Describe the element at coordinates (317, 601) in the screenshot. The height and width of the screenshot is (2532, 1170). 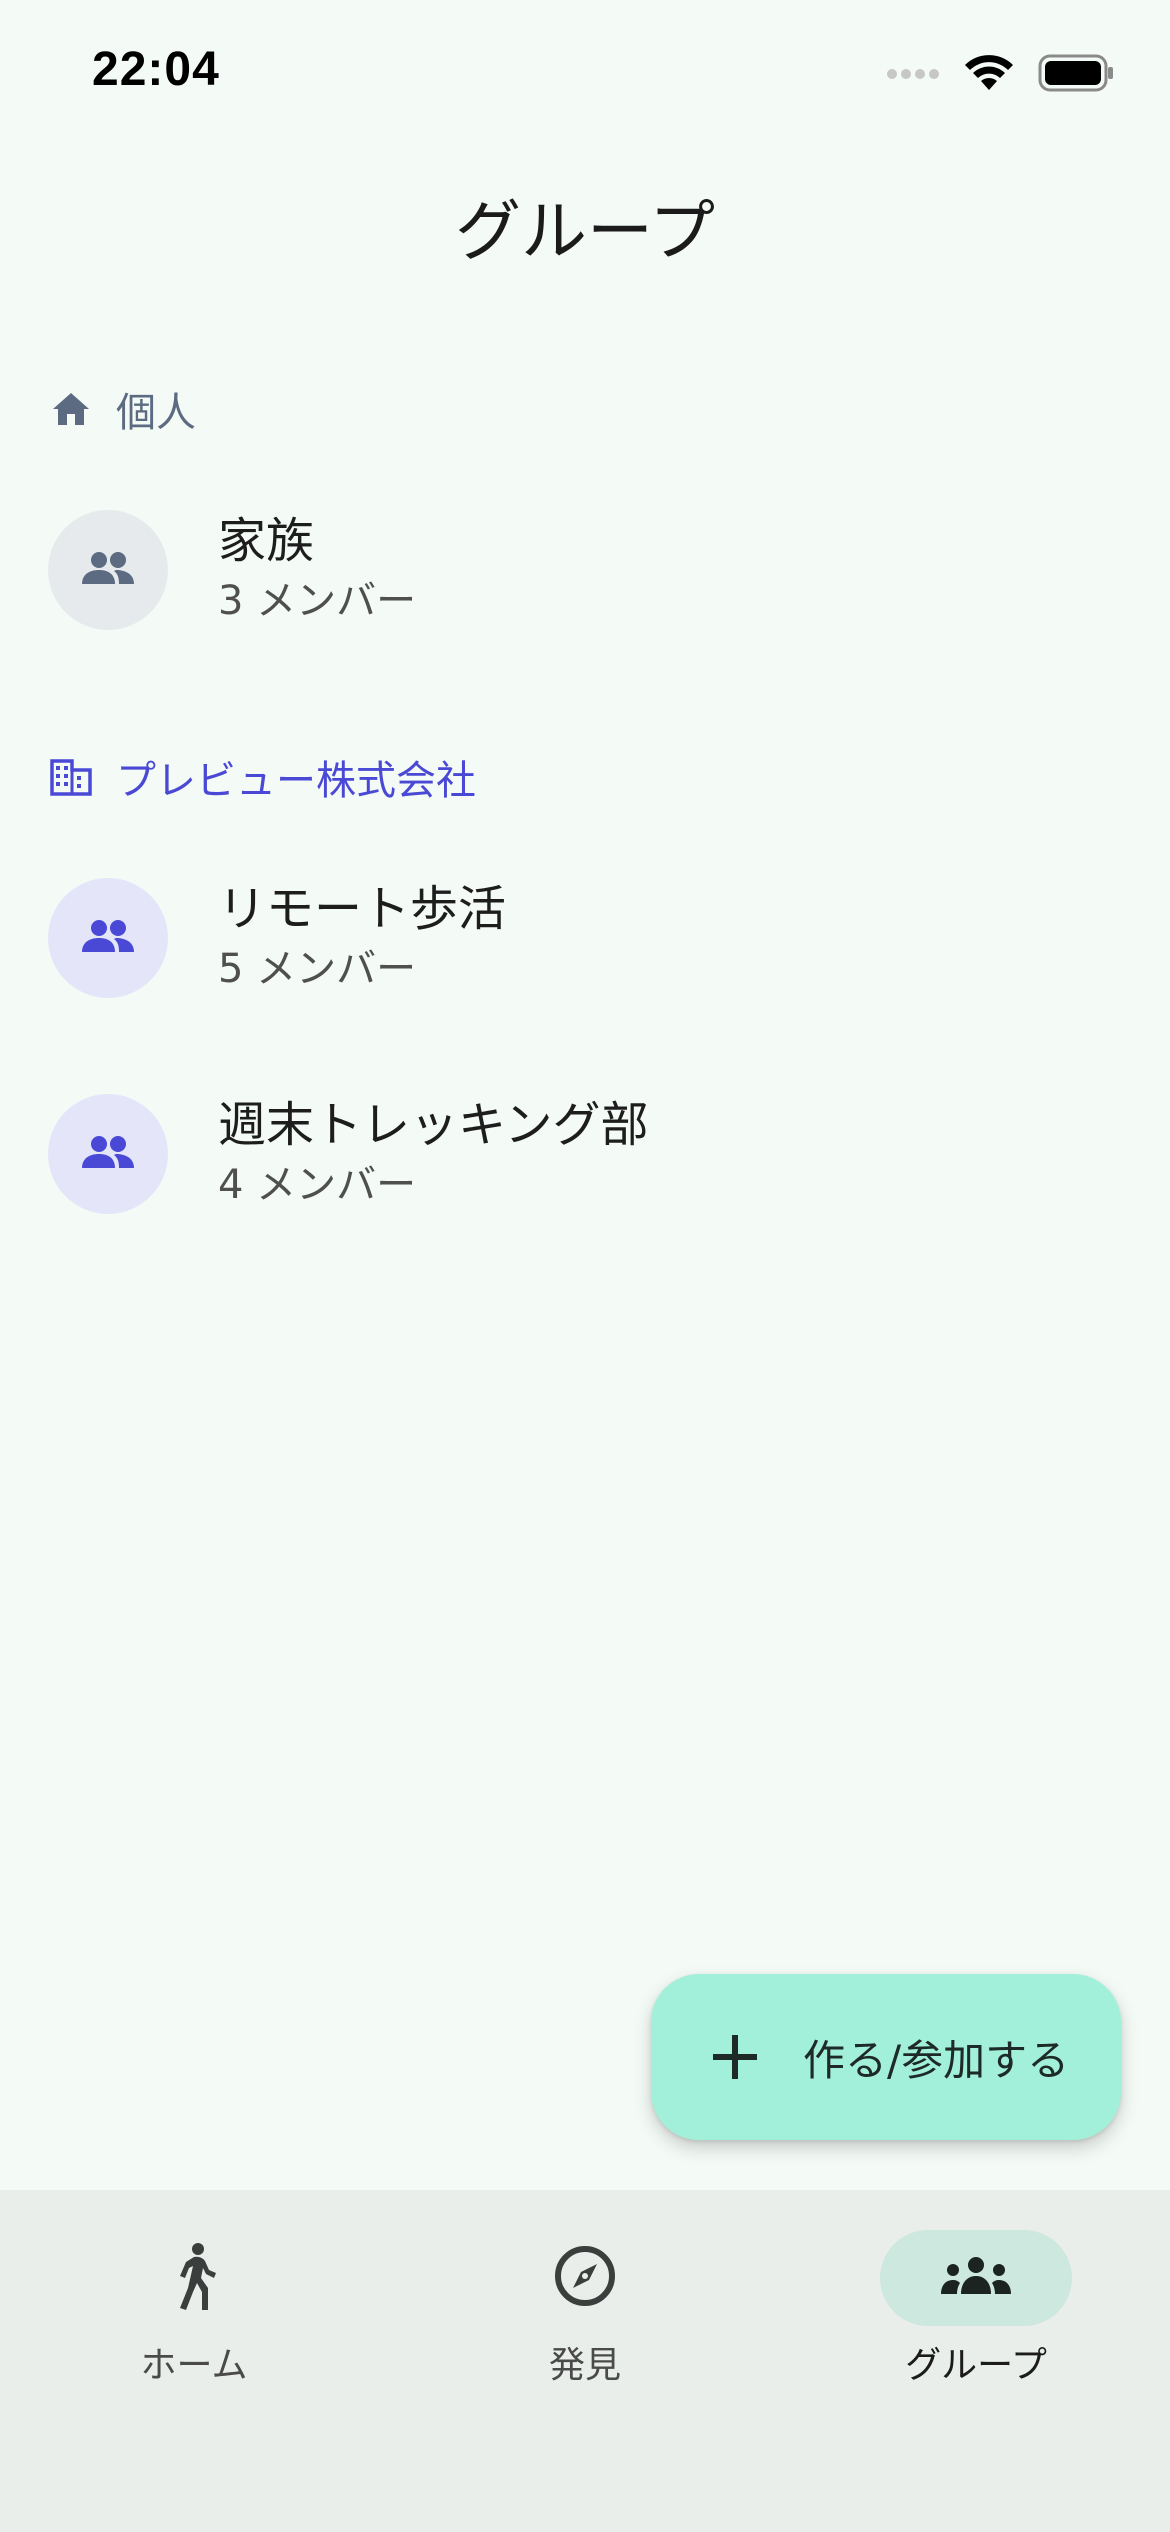
I see `group-member-count: 3 メンバー` at that location.